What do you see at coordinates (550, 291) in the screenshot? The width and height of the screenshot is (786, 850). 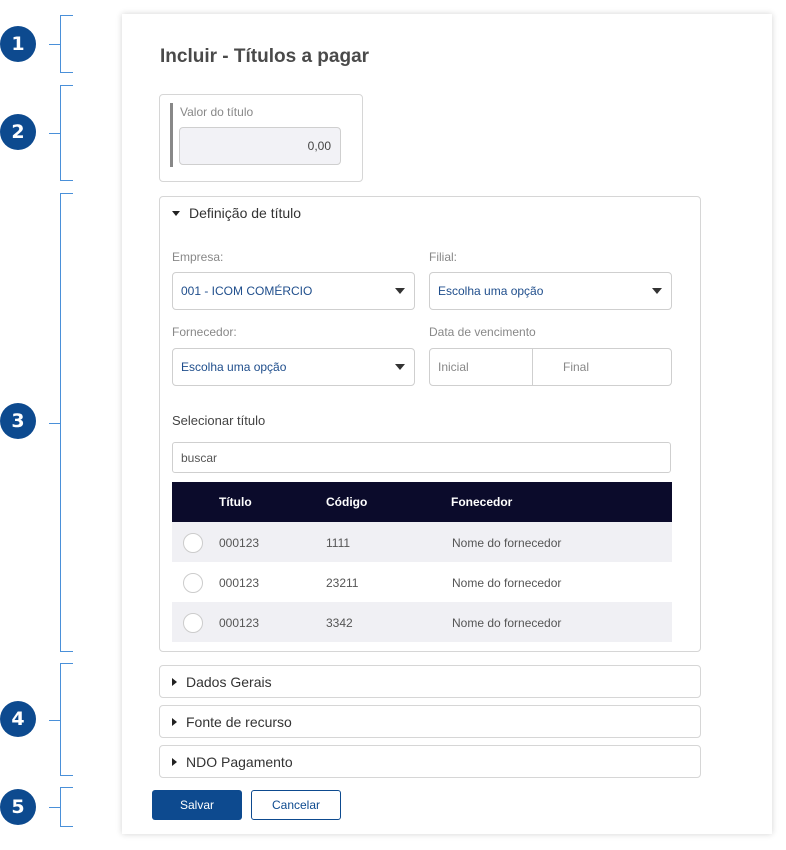 I see `filial-select: Escolha uma opção` at bounding box center [550, 291].